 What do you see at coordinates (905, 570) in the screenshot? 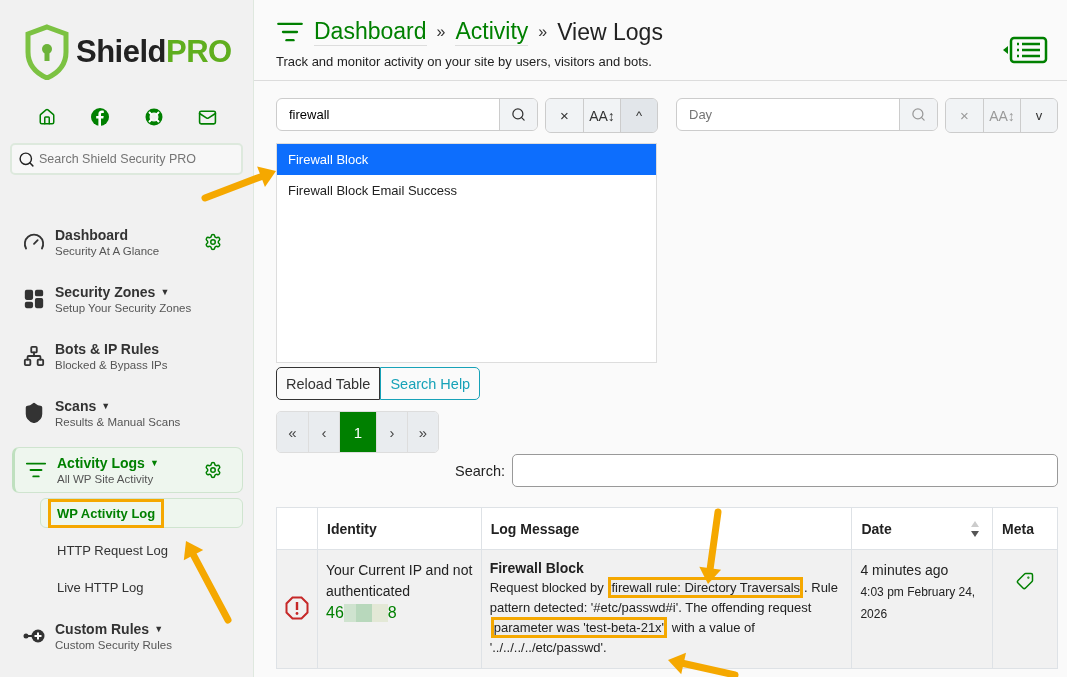
I see `relative-time: 4 minutes ago` at bounding box center [905, 570].